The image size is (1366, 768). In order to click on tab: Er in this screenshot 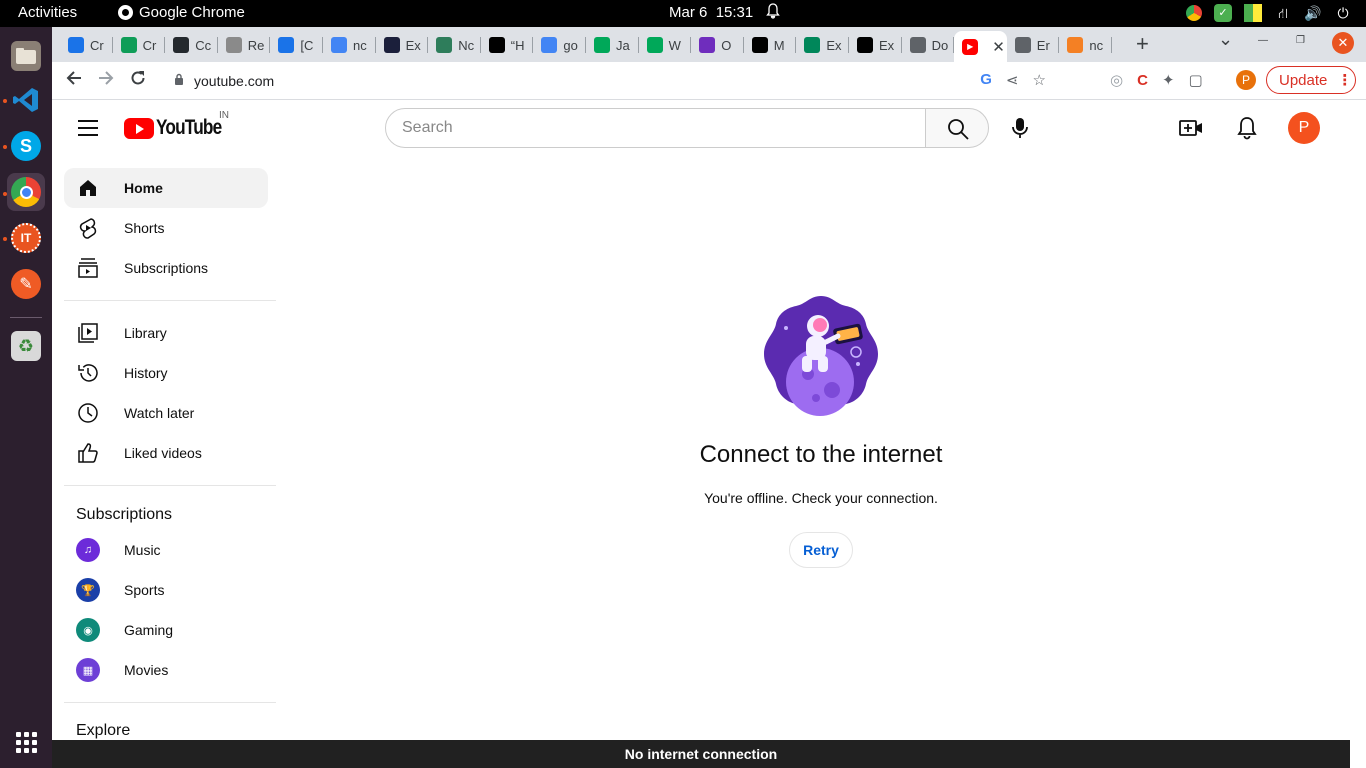, I will do `click(1033, 45)`.